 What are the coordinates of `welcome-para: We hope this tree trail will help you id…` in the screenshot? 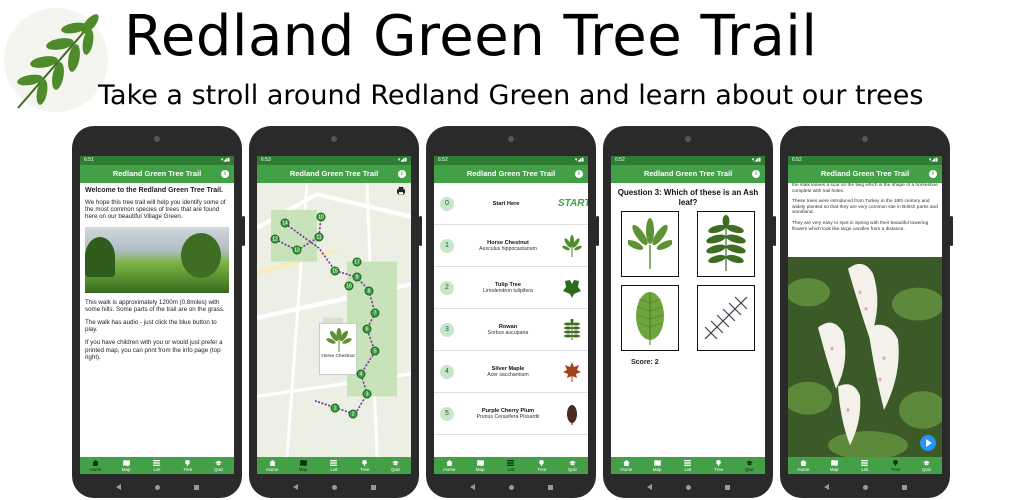 It's located at (155, 210).